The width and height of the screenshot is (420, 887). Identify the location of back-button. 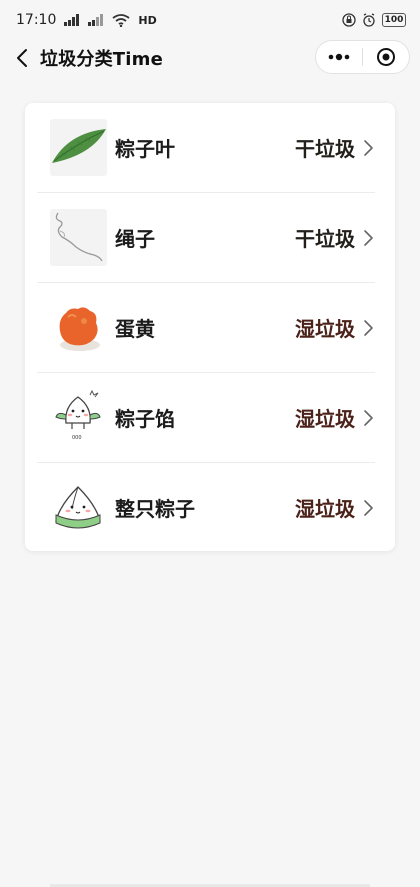
(22, 58).